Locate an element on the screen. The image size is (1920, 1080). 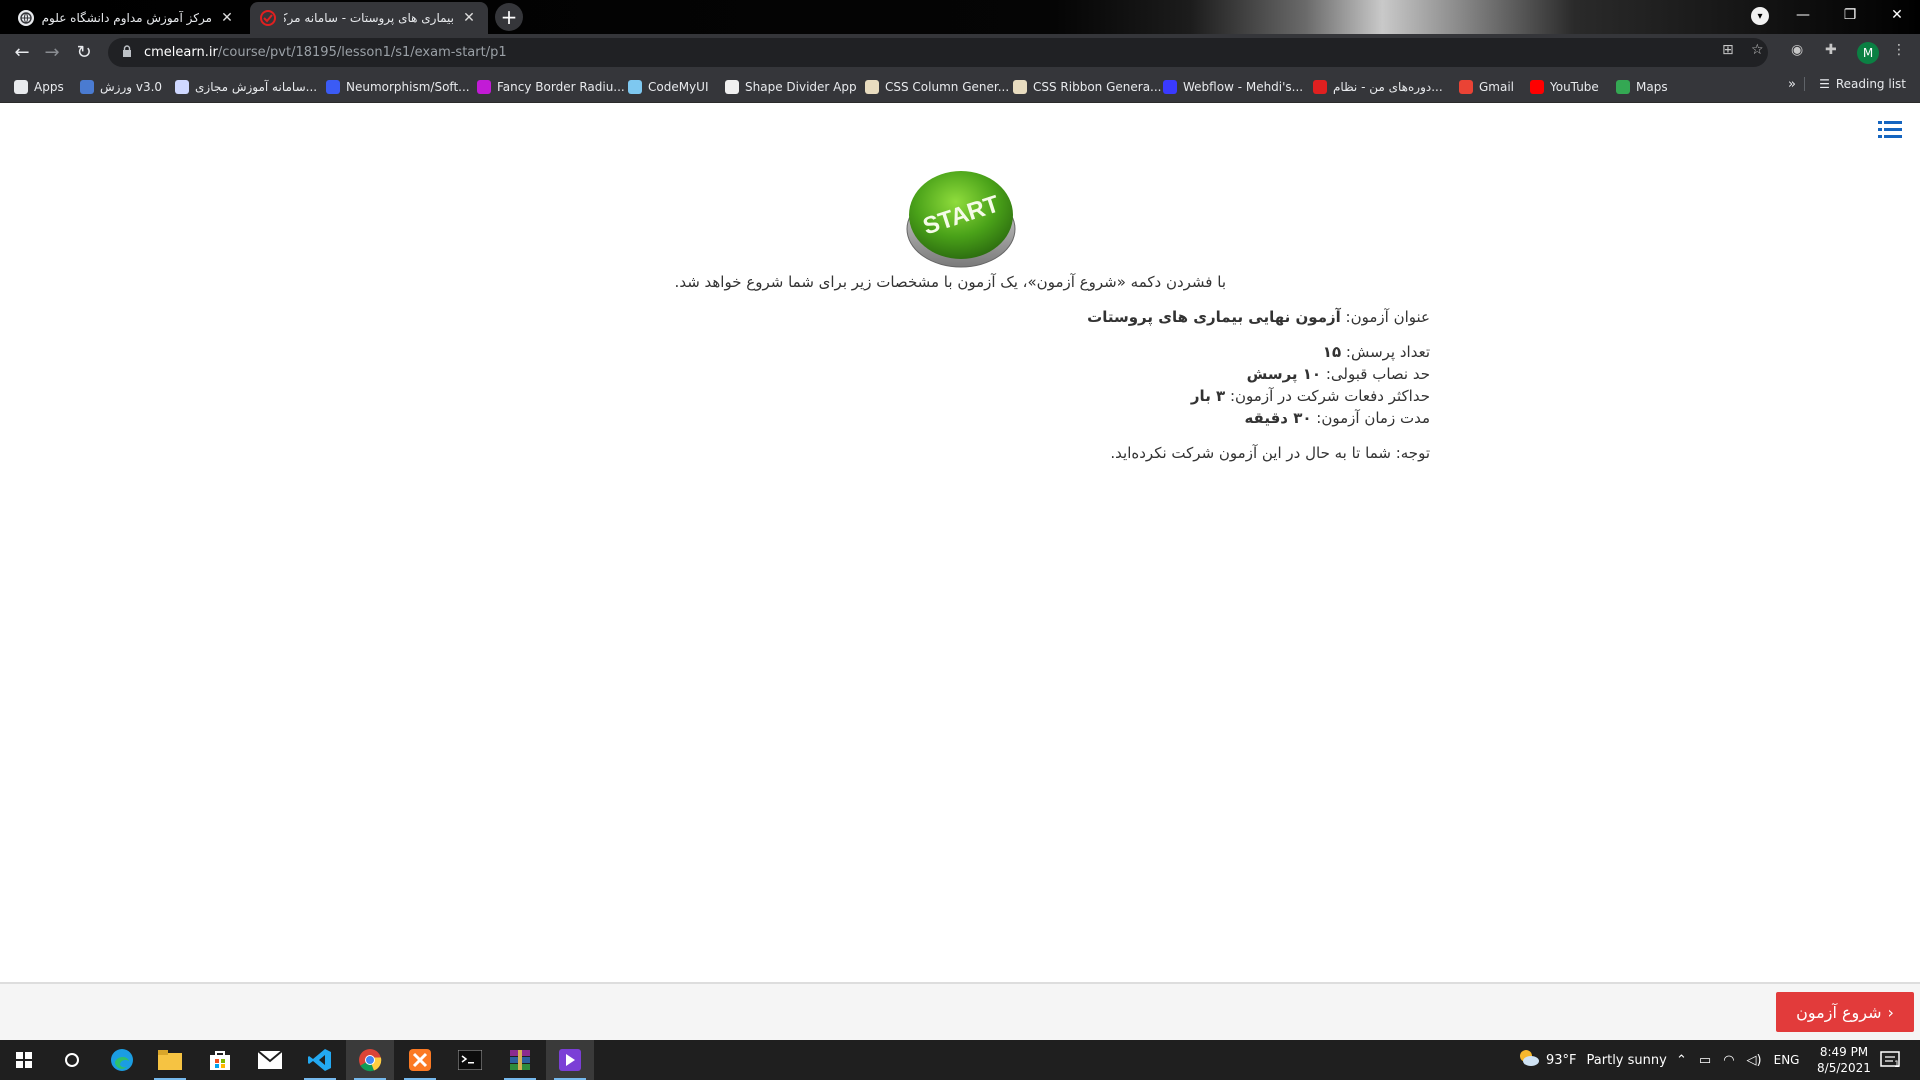
codemyui-icon is located at coordinates (635, 87).